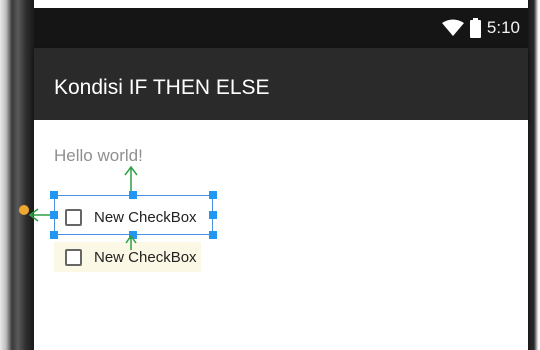 This screenshot has width=540, height=350. Describe the element at coordinates (78, 207) in the screenshot. I see `constraint-overlay` at that location.